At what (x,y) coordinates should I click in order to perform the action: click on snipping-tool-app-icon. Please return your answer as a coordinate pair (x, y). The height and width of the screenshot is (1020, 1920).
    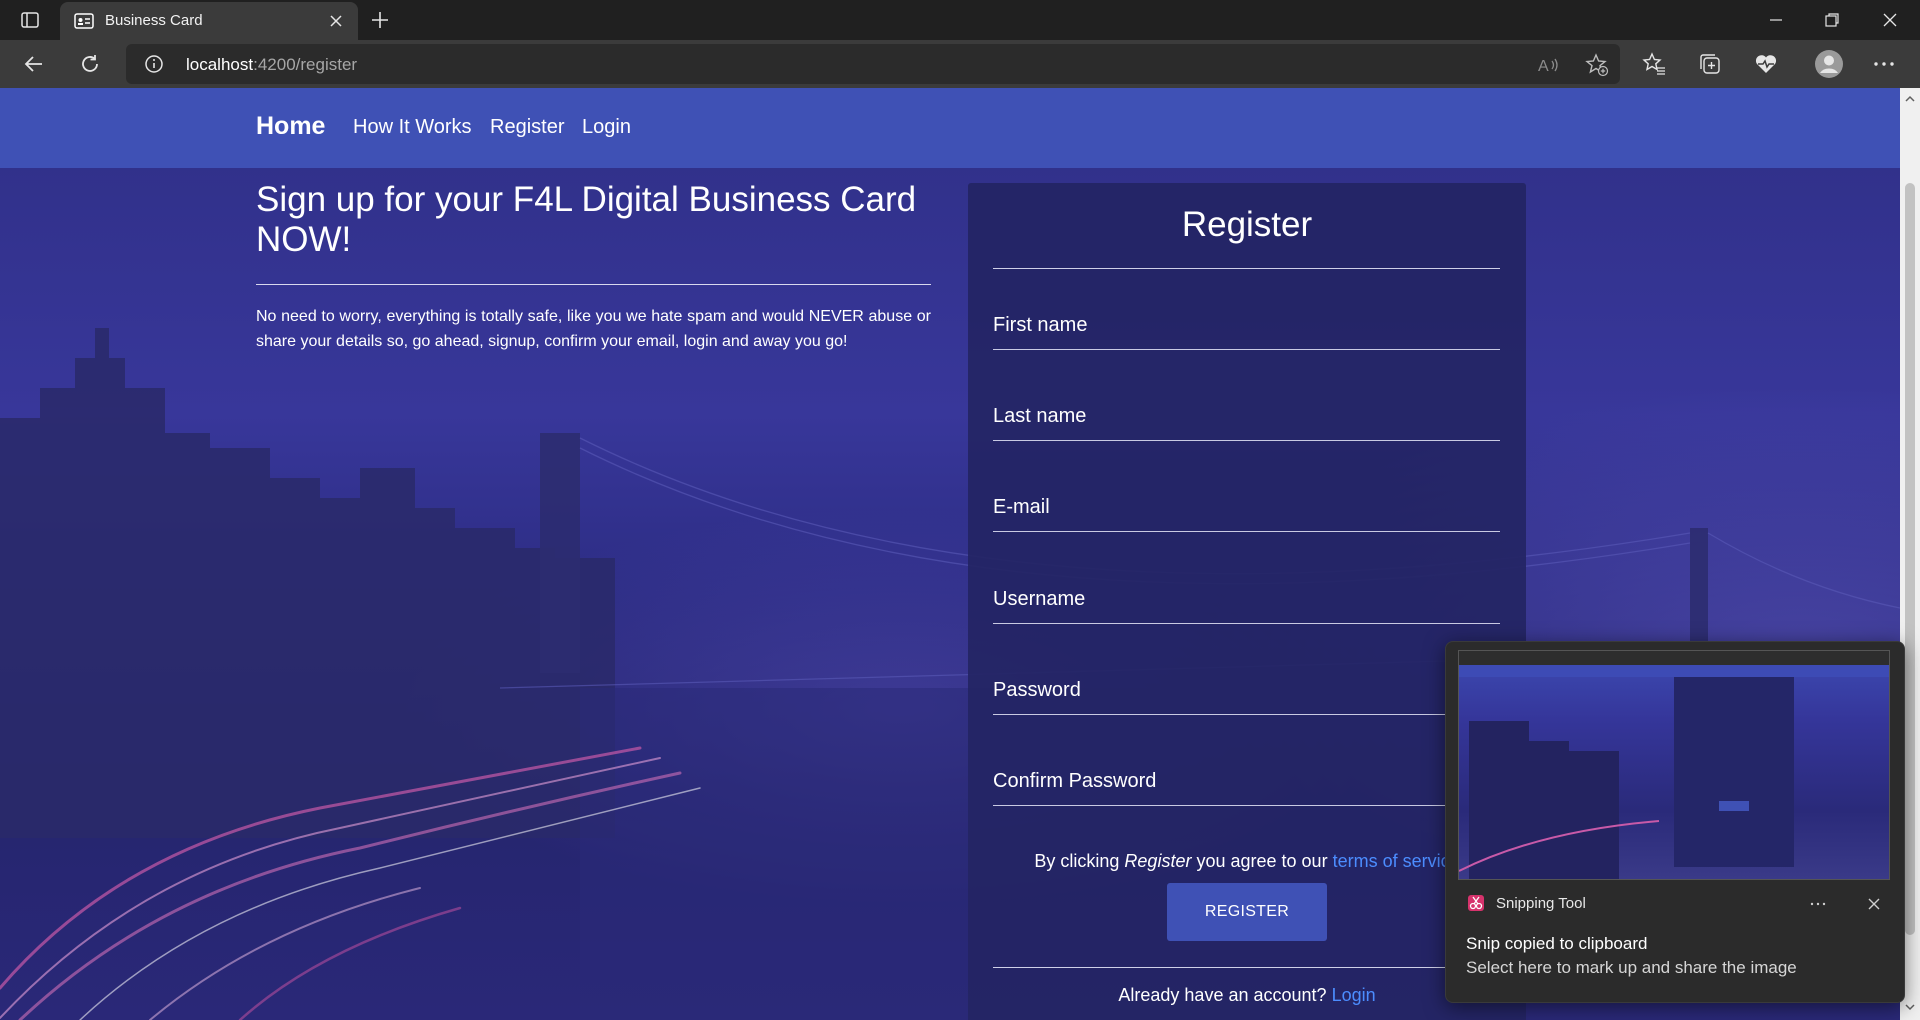
    Looking at the image, I should click on (1476, 903).